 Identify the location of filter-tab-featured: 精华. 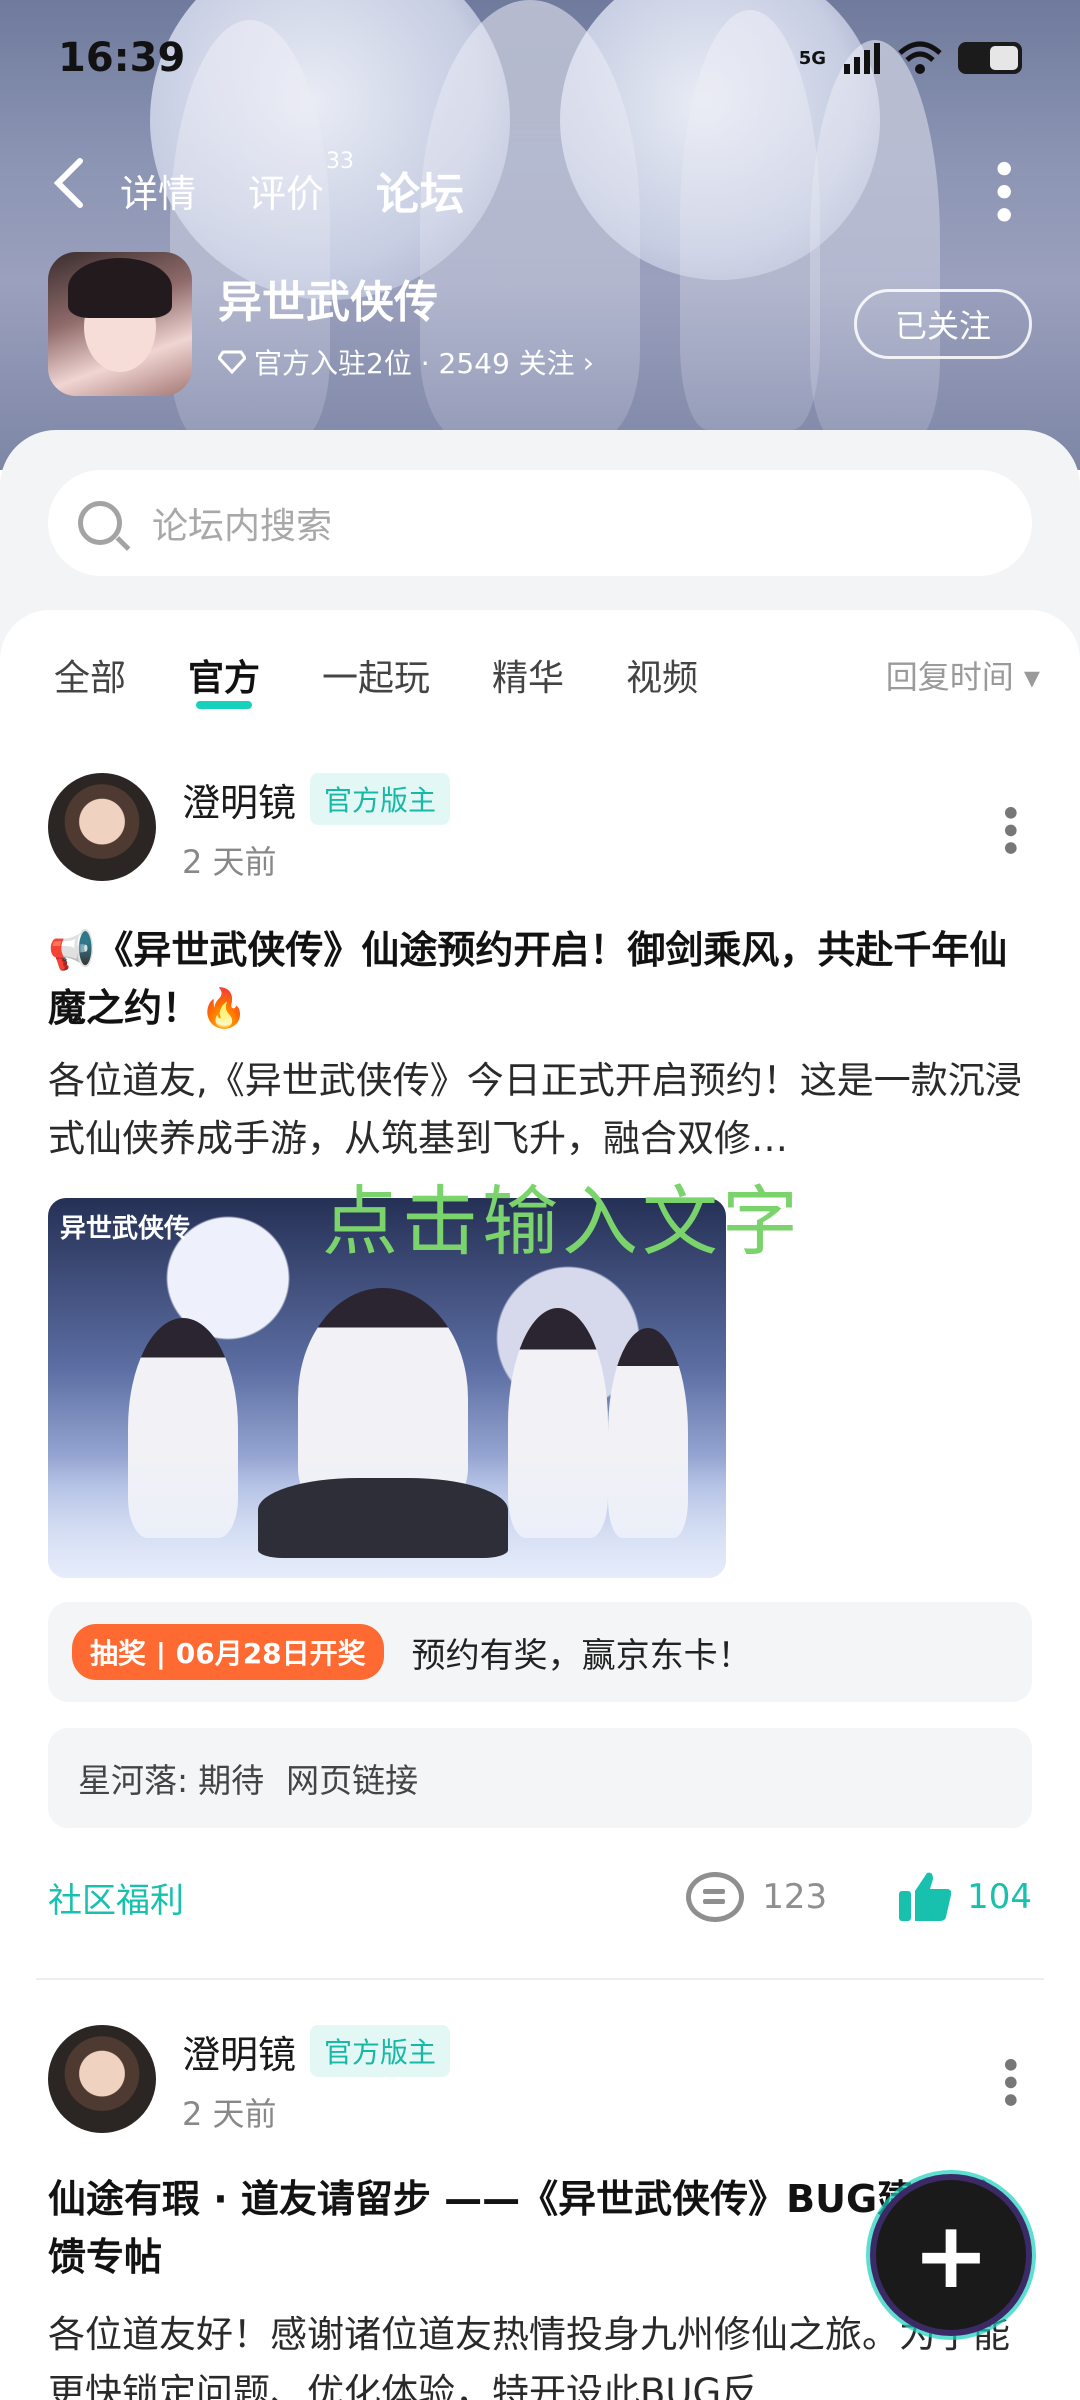
(528, 675).